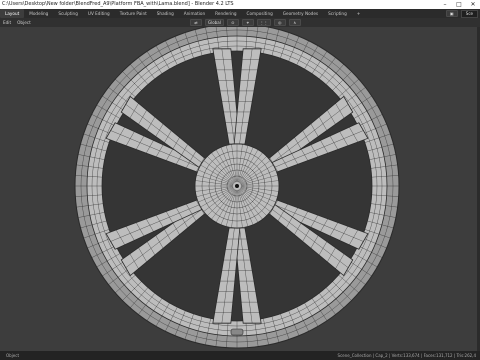  What do you see at coordinates (68, 13) in the screenshot?
I see `workspace-tab: Sculpting` at bounding box center [68, 13].